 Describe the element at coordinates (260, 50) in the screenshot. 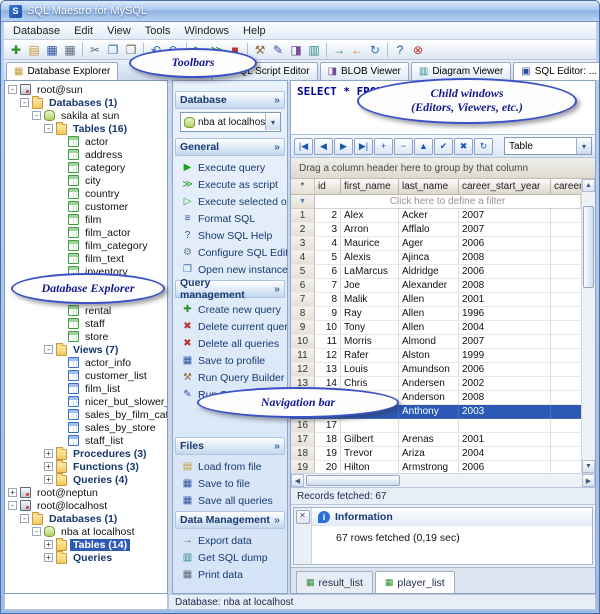

I see `query-builder-icon: ⚒` at that location.